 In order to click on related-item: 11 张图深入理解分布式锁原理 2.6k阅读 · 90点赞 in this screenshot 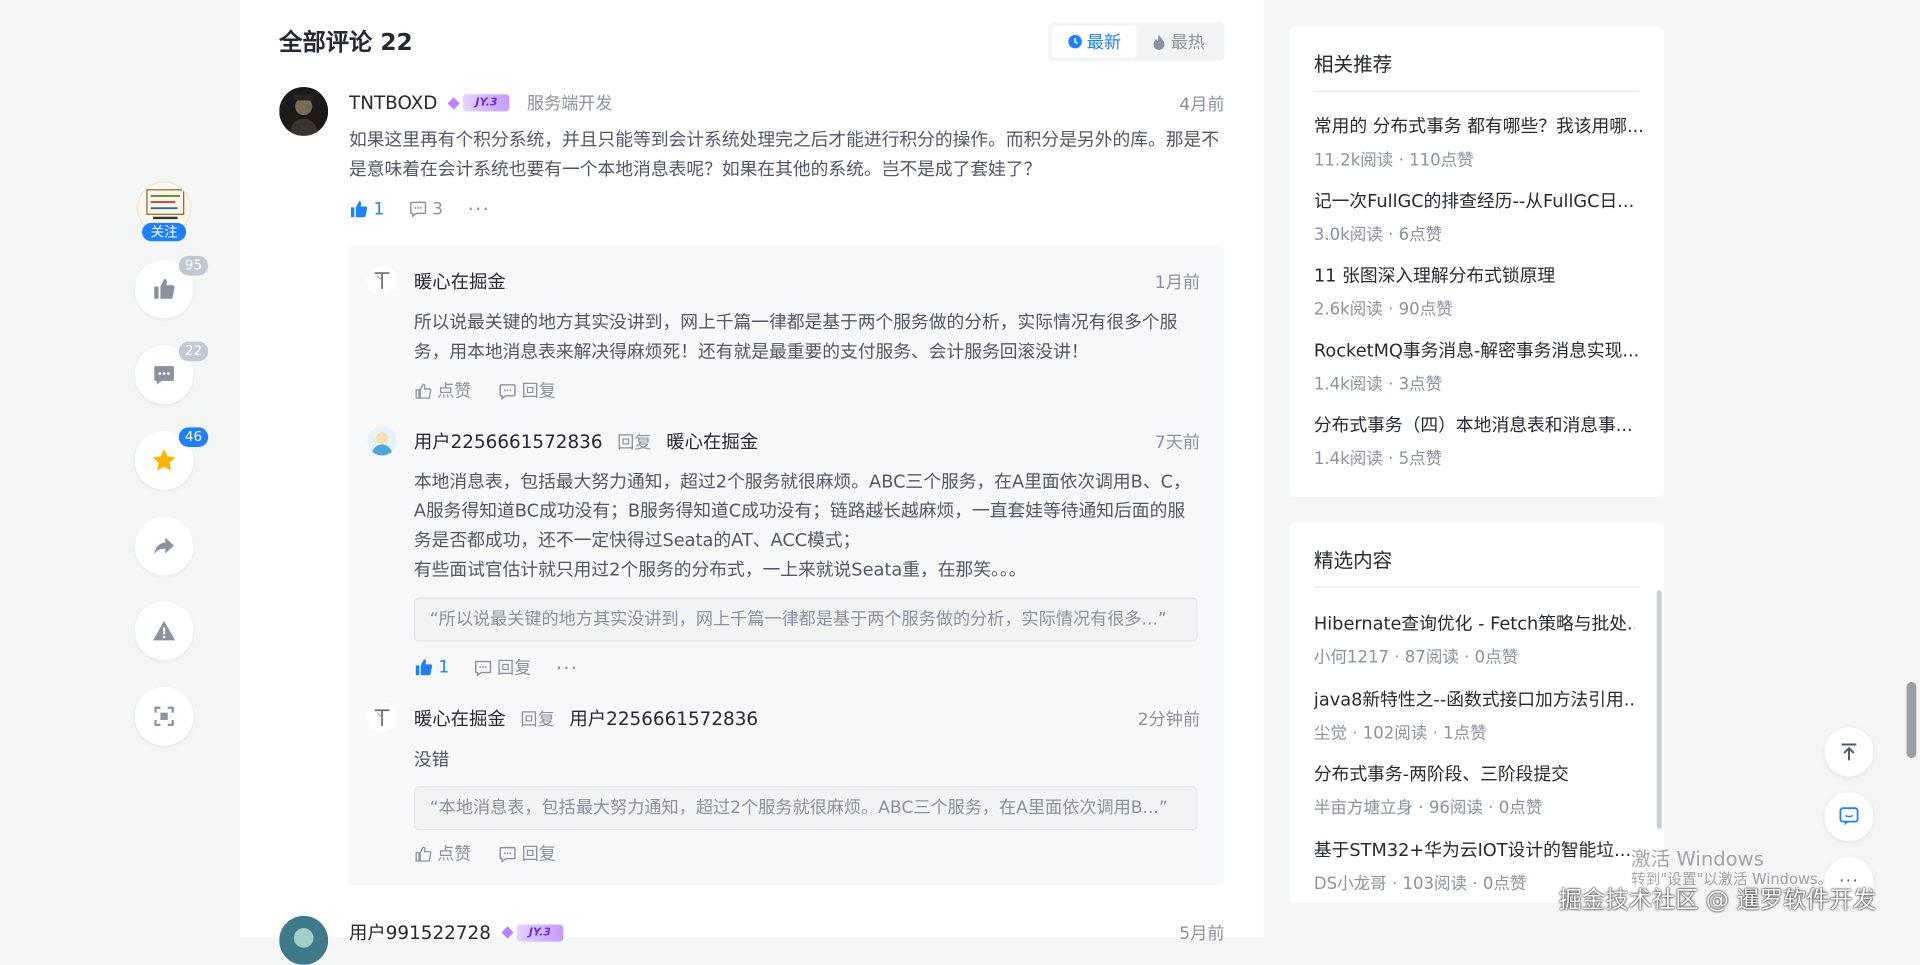, I will do `click(1479, 299)`.